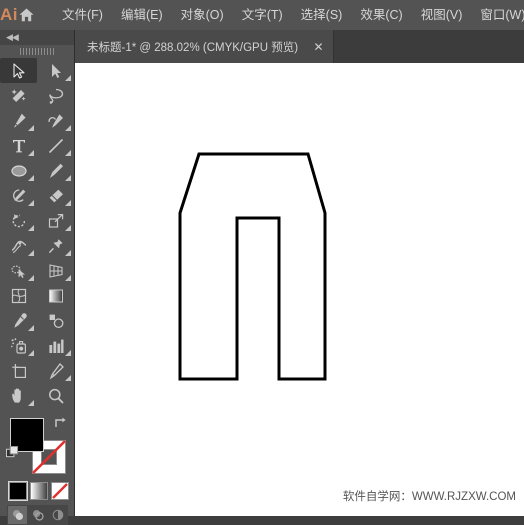  I want to click on draw-normal-icon, so click(17, 515).